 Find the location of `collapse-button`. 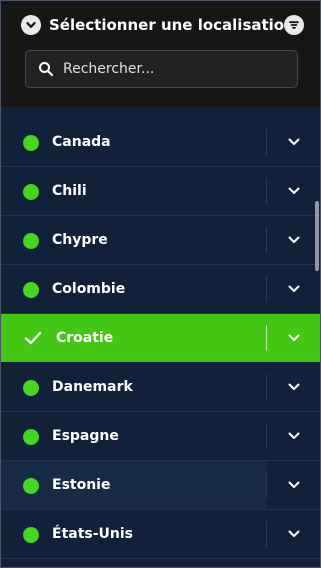

collapse-button is located at coordinates (31, 25).